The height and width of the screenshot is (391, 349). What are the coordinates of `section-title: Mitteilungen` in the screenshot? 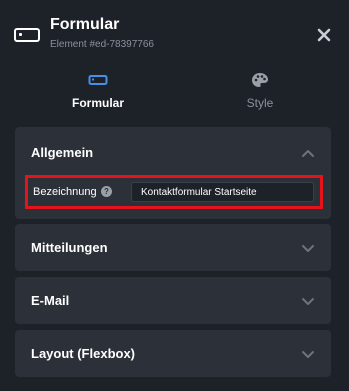 It's located at (69, 247).